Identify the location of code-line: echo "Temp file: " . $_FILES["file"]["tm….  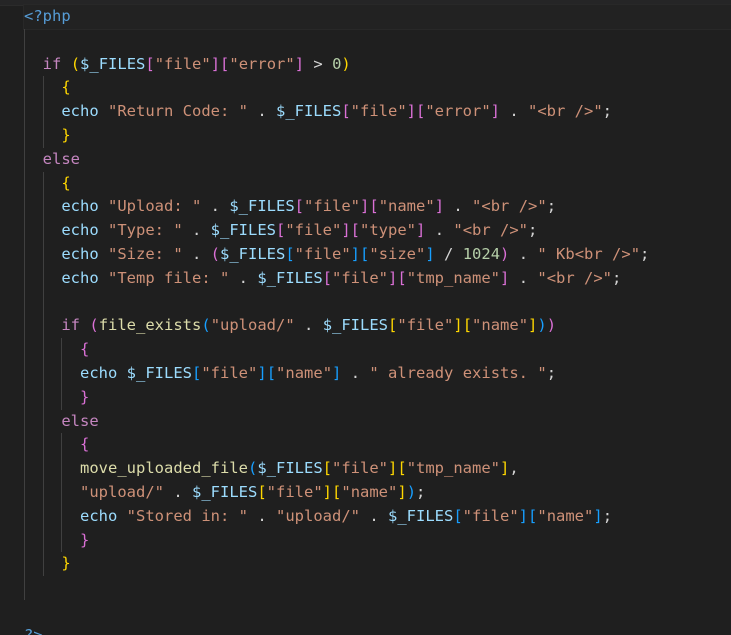
(377, 278).